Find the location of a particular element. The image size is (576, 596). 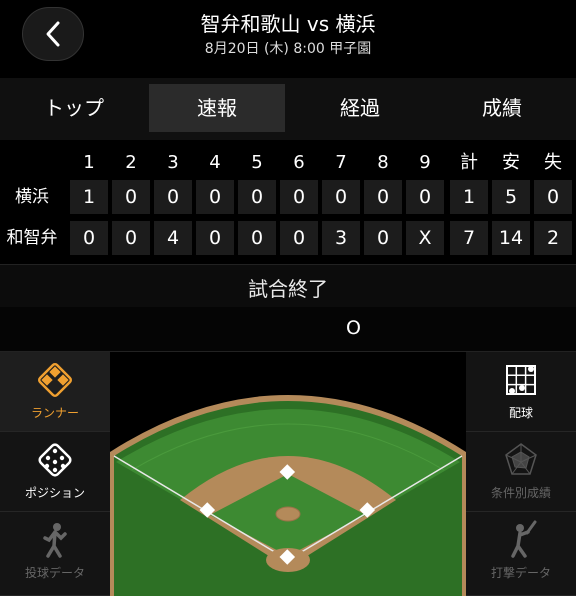

hits-cell: 5 is located at coordinates (511, 197).